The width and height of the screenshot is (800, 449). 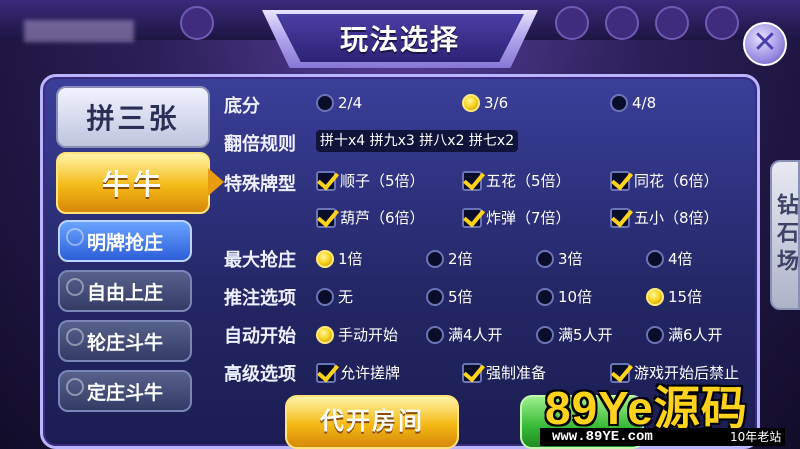 I want to click on option-label: 手动开始, so click(x=368, y=335).